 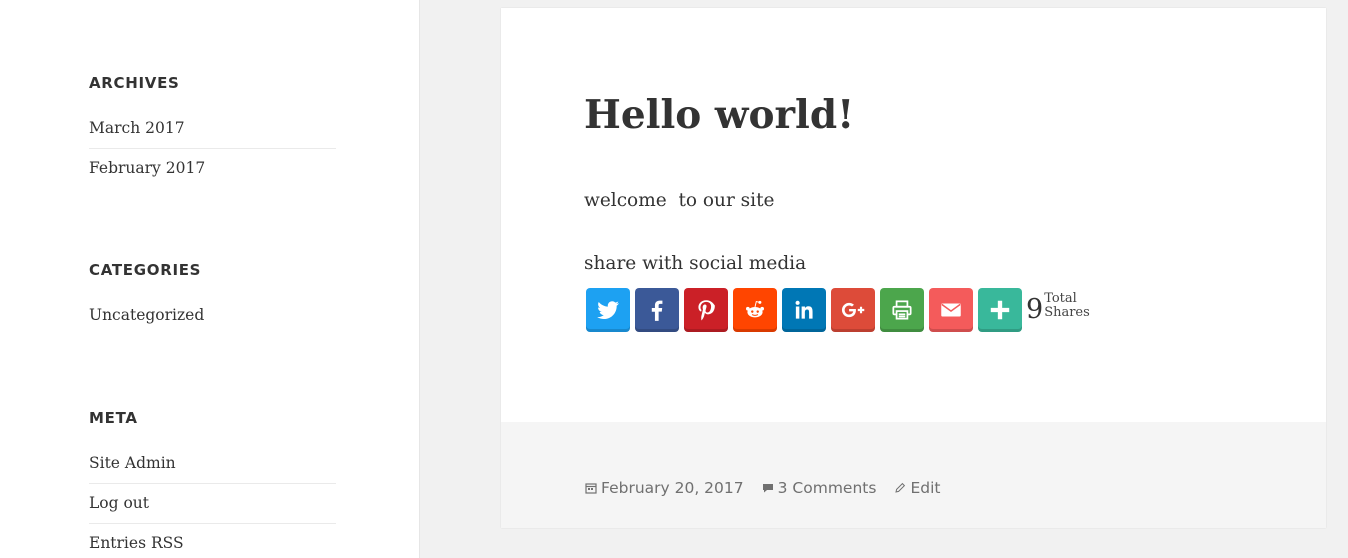 I want to click on post-meta: February 20, 2017 3 Comments Edit, so click(x=771, y=488).